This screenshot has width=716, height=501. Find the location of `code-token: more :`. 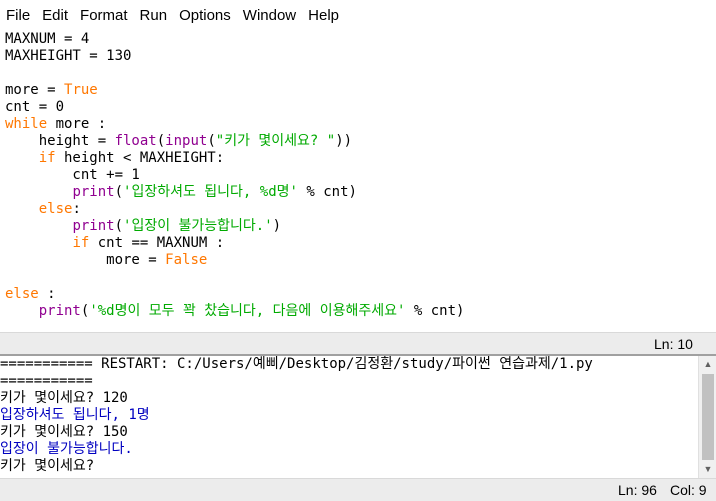

code-token: more : is located at coordinates (77, 124).